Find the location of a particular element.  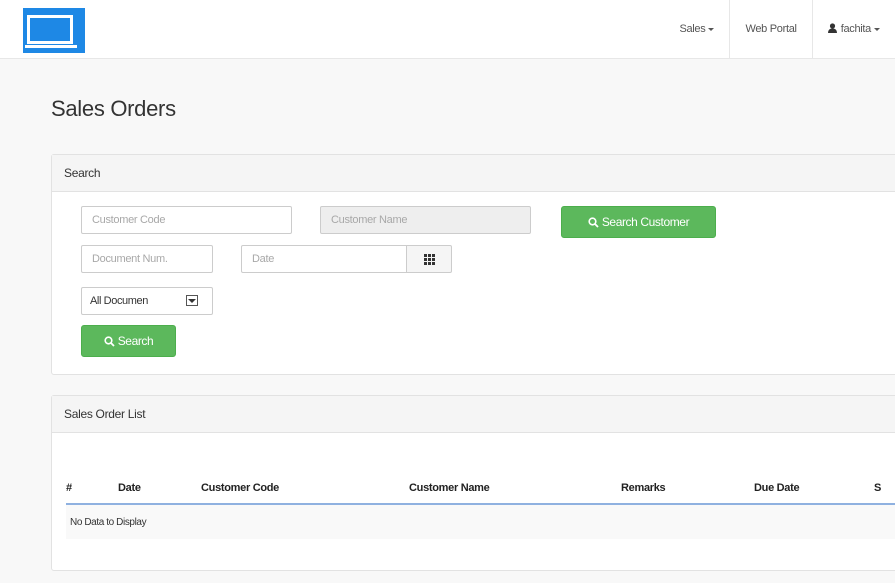

chevron-down-icon is located at coordinates (192, 300).